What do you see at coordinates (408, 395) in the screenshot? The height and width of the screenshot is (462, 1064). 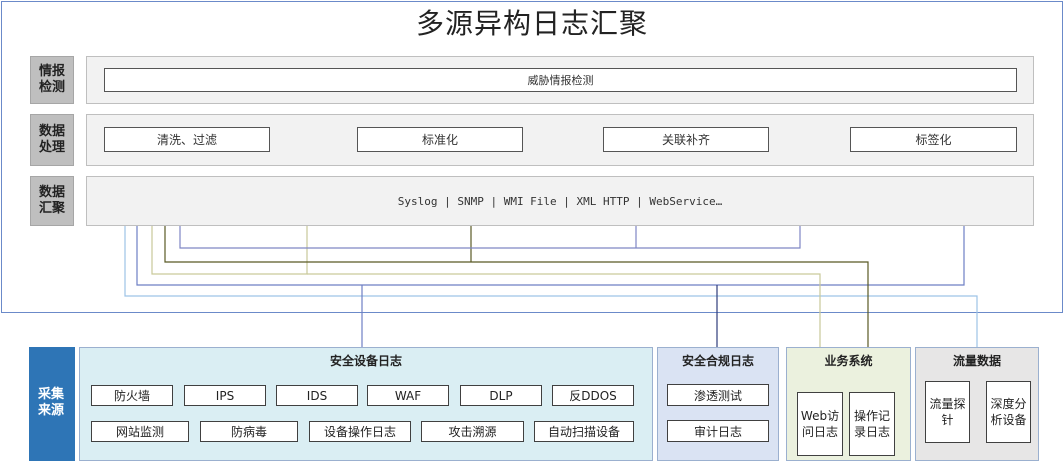 I see `chip-waf: WAF` at bounding box center [408, 395].